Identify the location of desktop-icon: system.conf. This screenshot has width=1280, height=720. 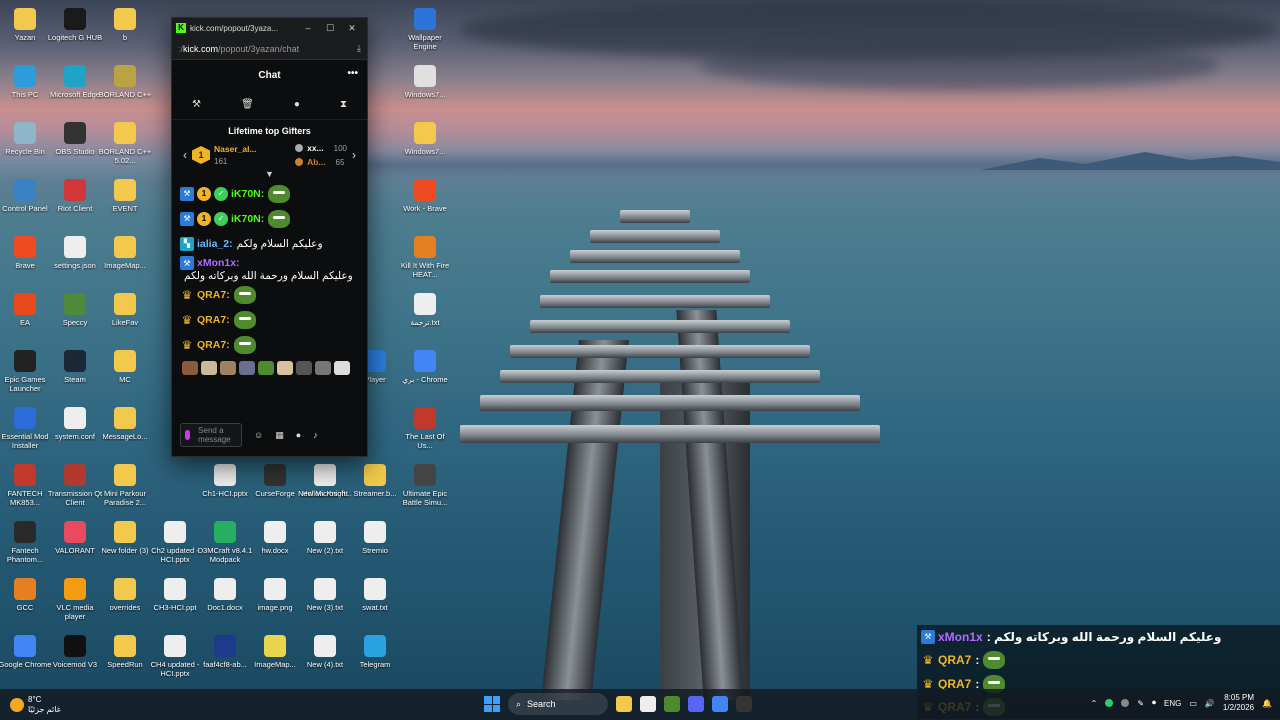
(75, 424).